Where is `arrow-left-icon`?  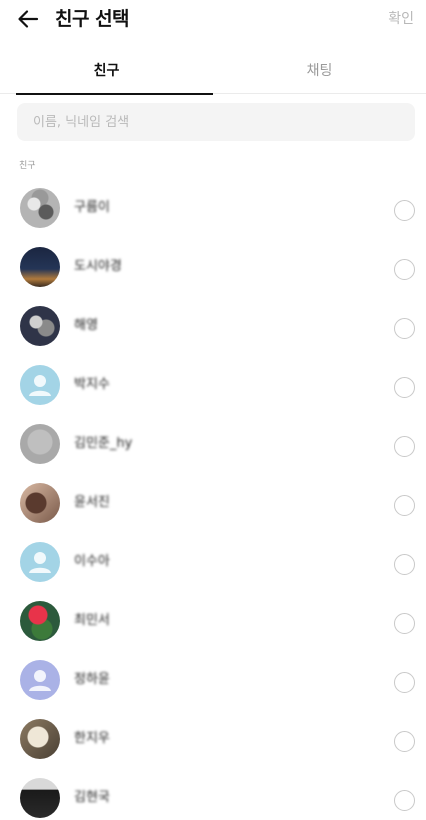 arrow-left-icon is located at coordinates (28, 19).